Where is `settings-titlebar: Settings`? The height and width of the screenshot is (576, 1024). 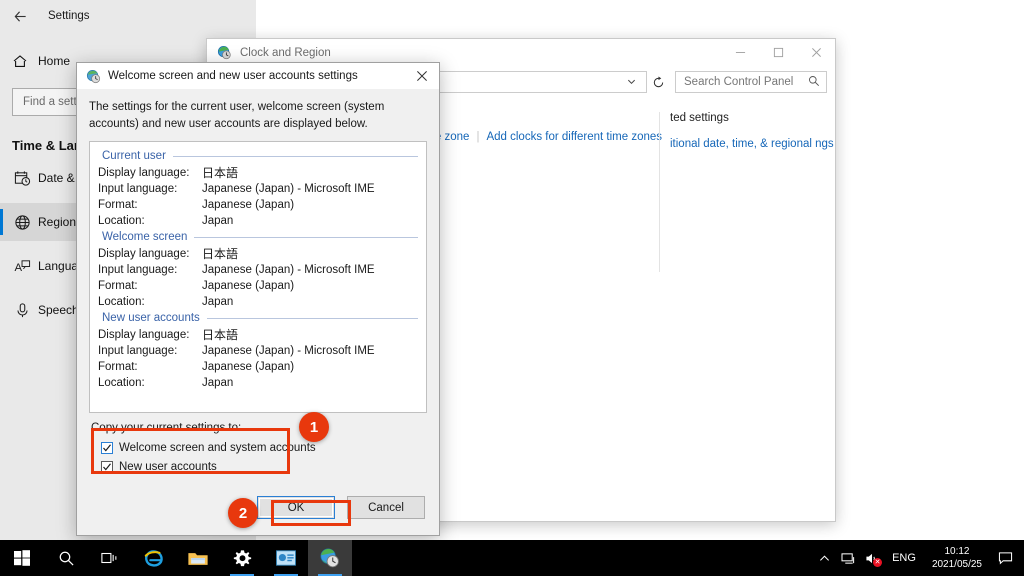
settings-titlebar: Settings is located at coordinates (128, 16).